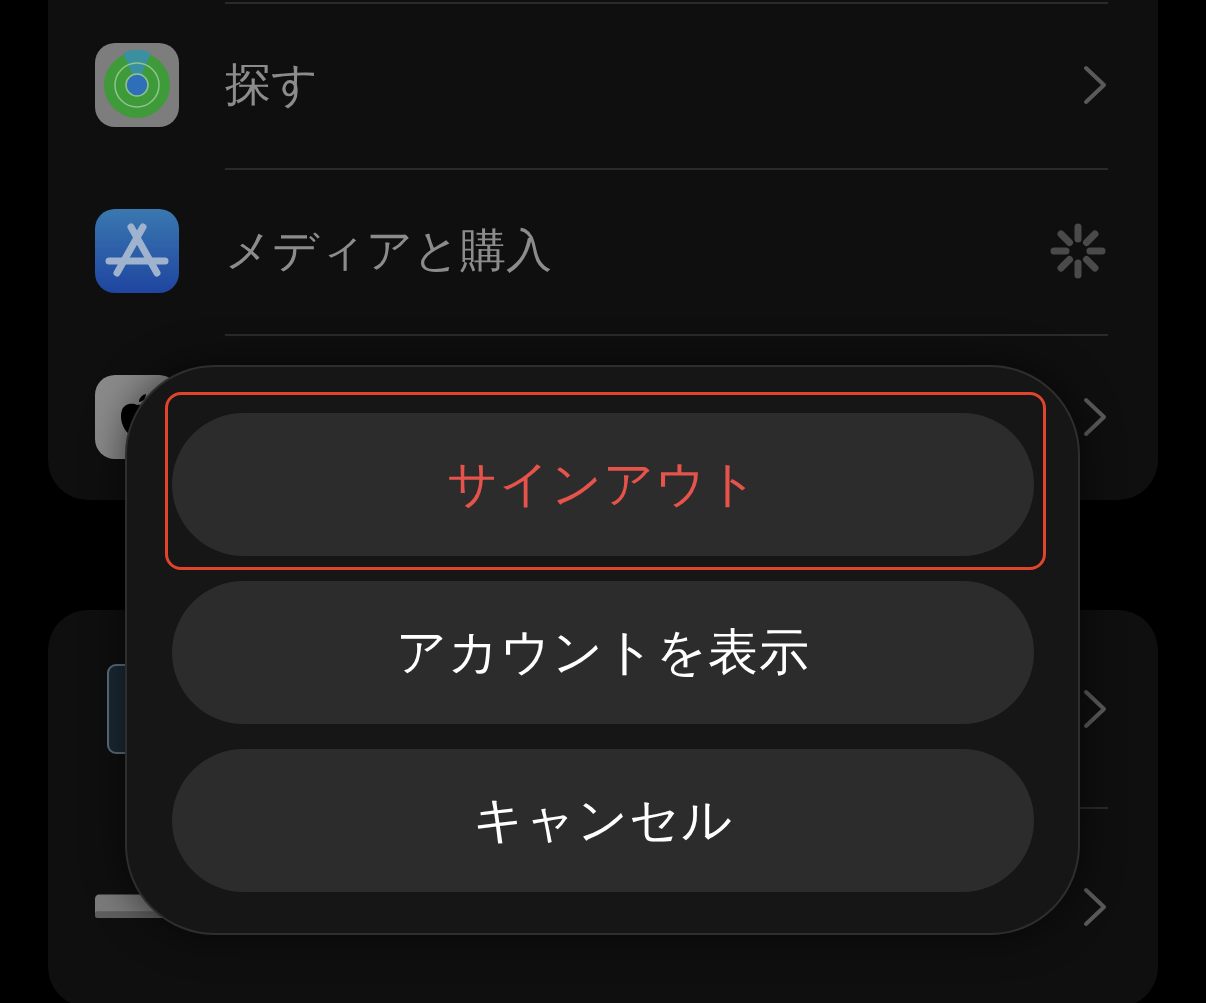 The image size is (1206, 1003). I want to click on app-store-icon, so click(137, 251).